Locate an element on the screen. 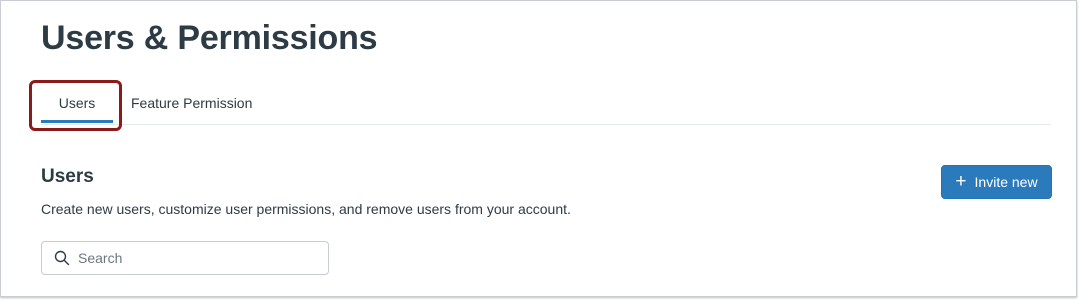  tab-feature-permission: Feature Permission is located at coordinates (191, 104).